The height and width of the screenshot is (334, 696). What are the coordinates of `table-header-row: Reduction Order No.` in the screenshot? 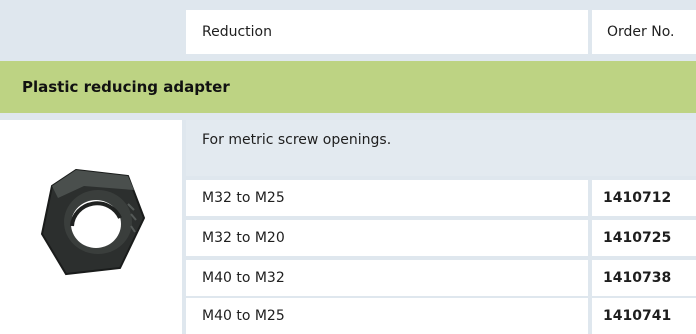 It's located at (348, 32).